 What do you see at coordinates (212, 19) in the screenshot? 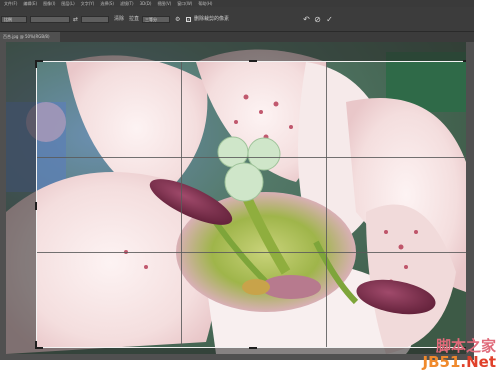
I see `delete-cropped-label: 删除裁剪的像素` at bounding box center [212, 19].